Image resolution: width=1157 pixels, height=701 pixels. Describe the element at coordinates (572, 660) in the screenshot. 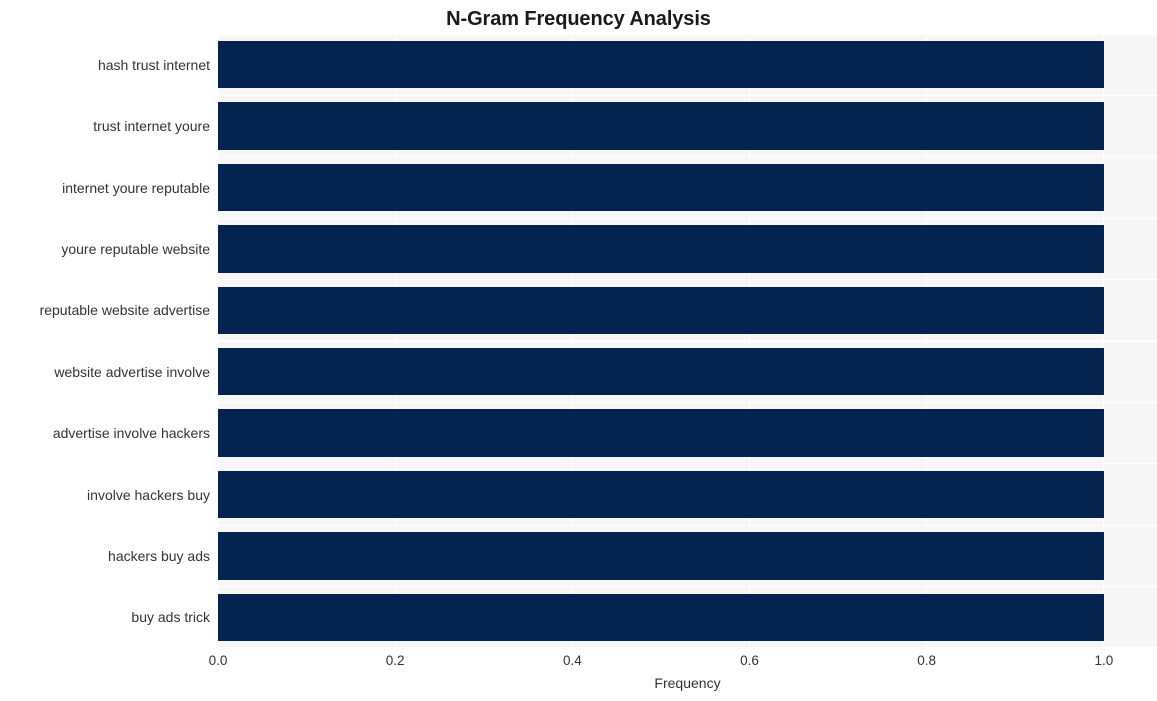

I see `x-tick-label: 0.4` at that location.